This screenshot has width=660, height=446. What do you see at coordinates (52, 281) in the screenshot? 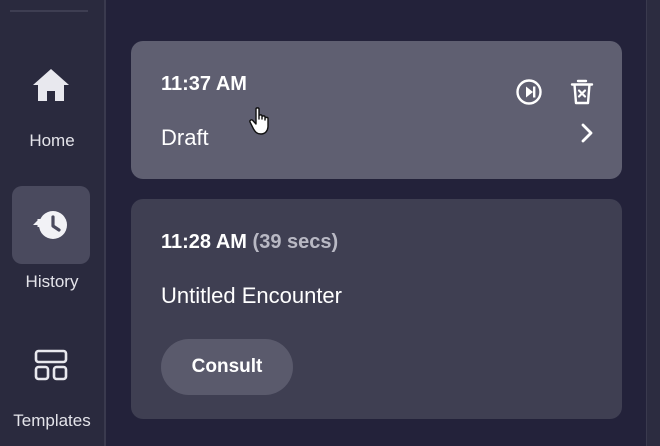
I see `sidebar-item-label: History` at bounding box center [52, 281].